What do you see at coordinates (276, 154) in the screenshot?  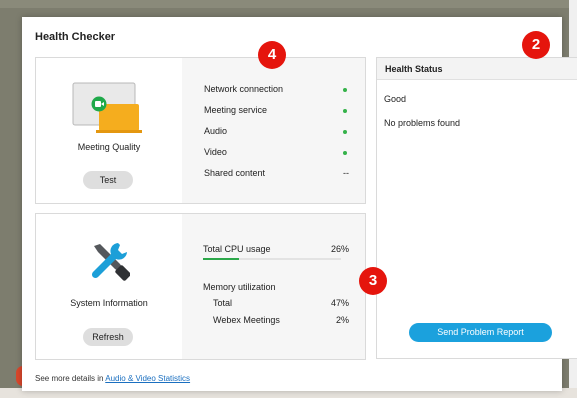 I see `status-row-video: Video` at bounding box center [276, 154].